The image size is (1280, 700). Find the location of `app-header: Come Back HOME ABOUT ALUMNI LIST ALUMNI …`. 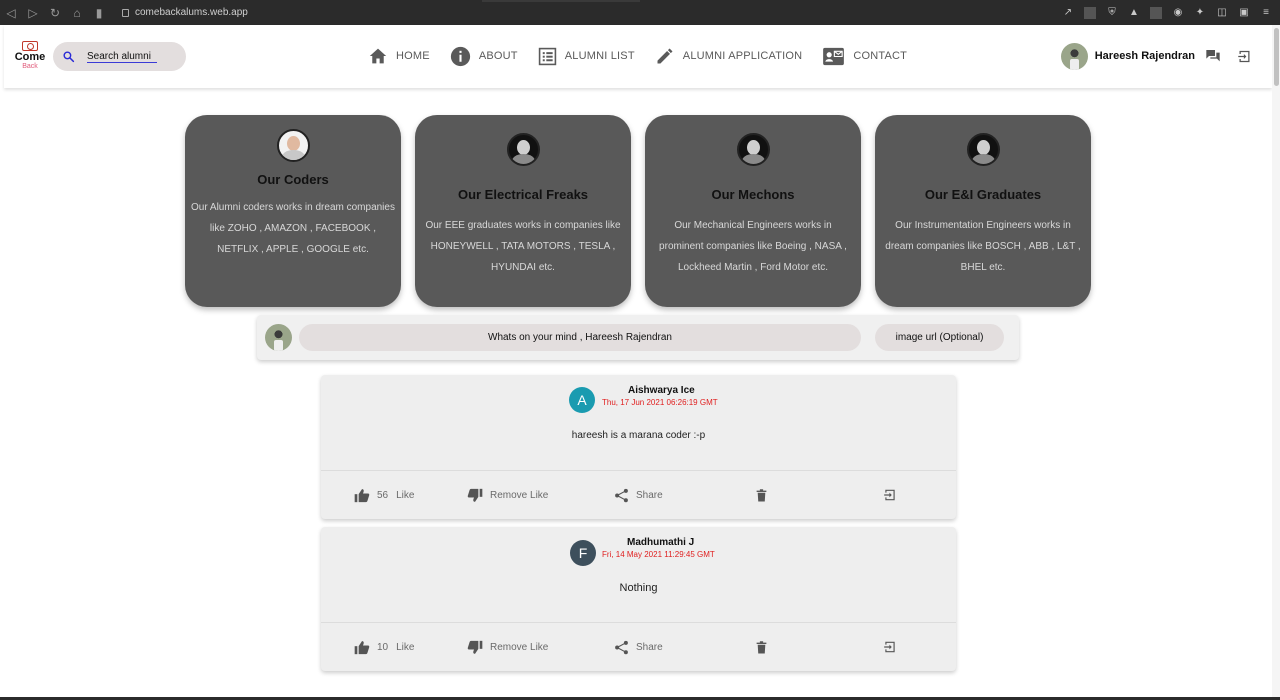

app-header: Come Back HOME ABOUT ALUMNI LIST ALUMNI … is located at coordinates (638, 56).